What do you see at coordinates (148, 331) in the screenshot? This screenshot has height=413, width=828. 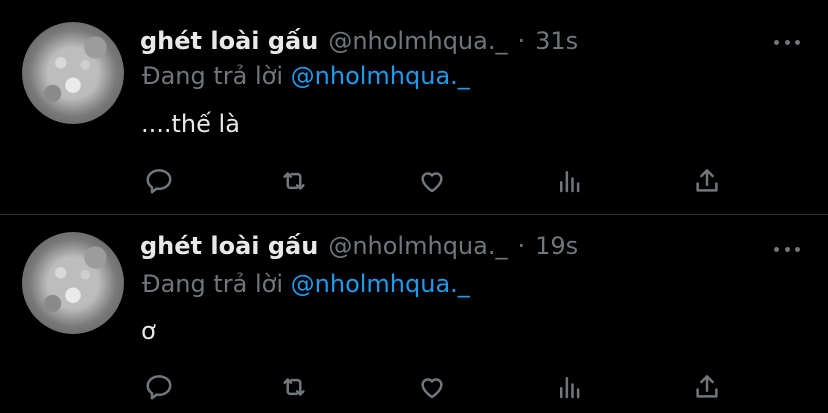 I see `tweet-text: ơ` at bounding box center [148, 331].